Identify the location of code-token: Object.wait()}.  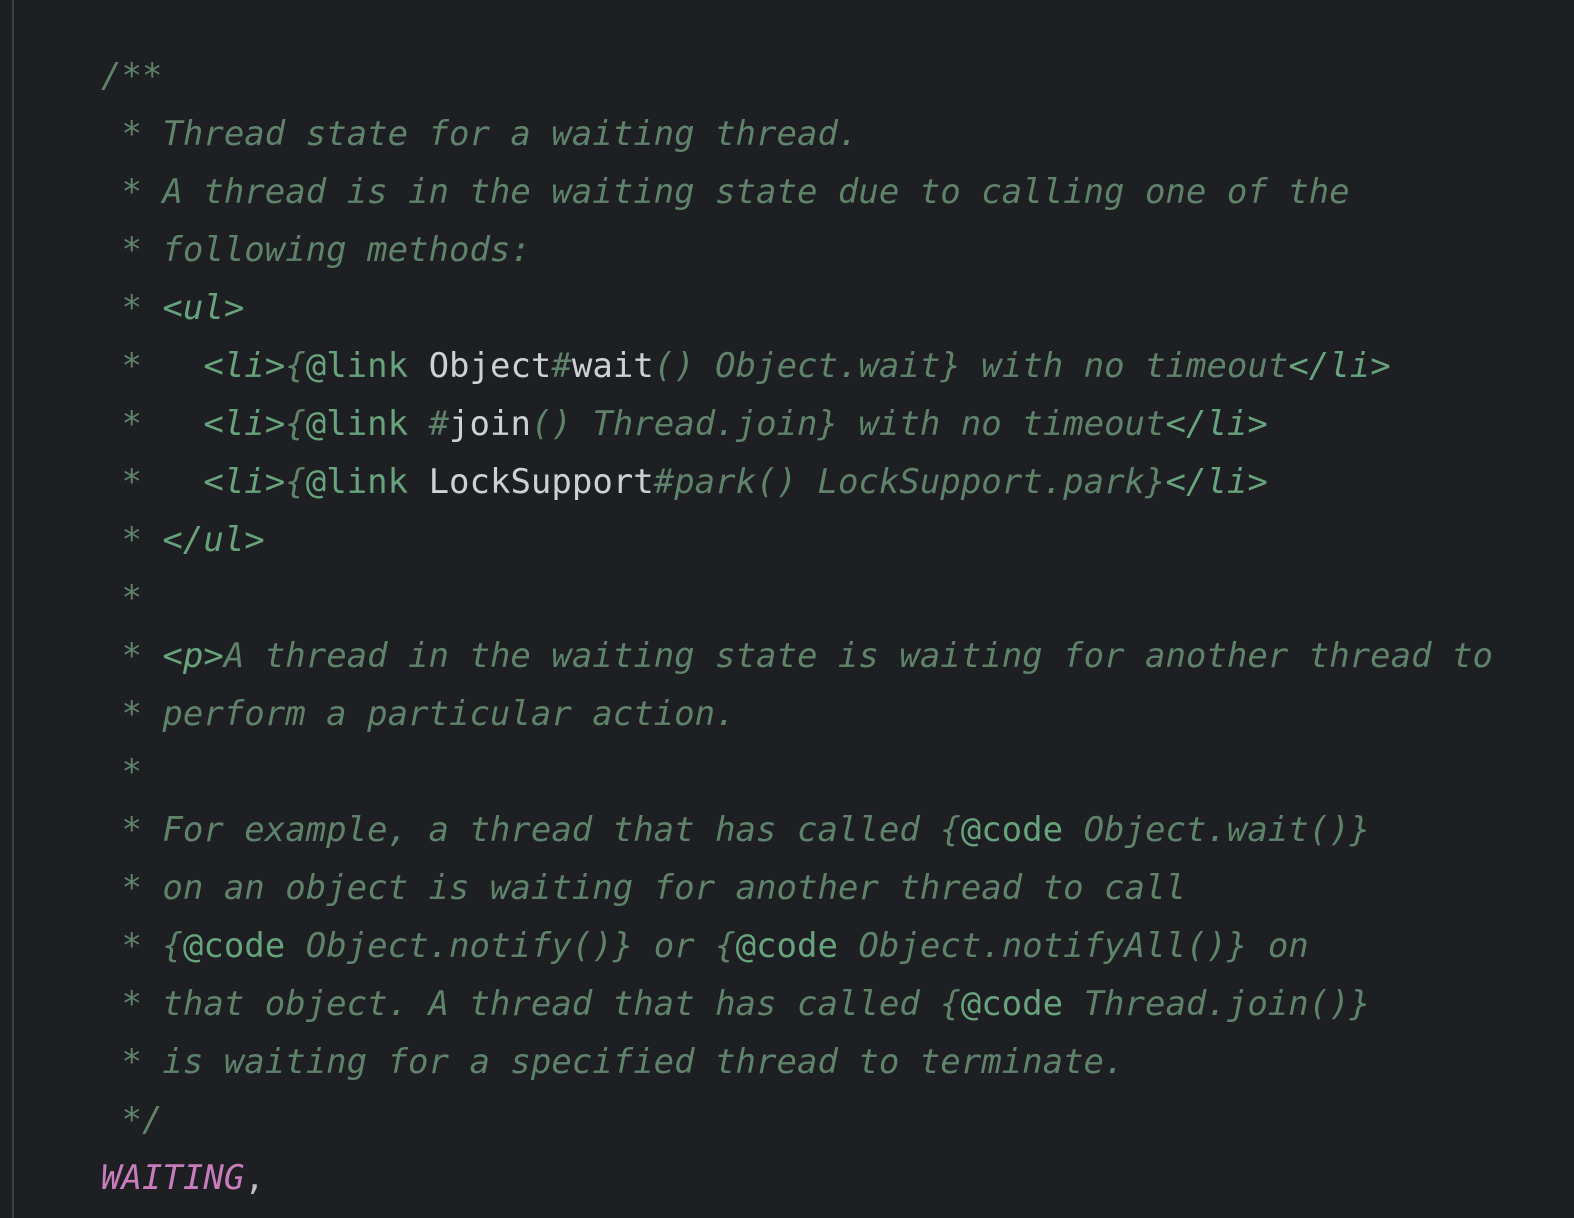
(1217, 830).